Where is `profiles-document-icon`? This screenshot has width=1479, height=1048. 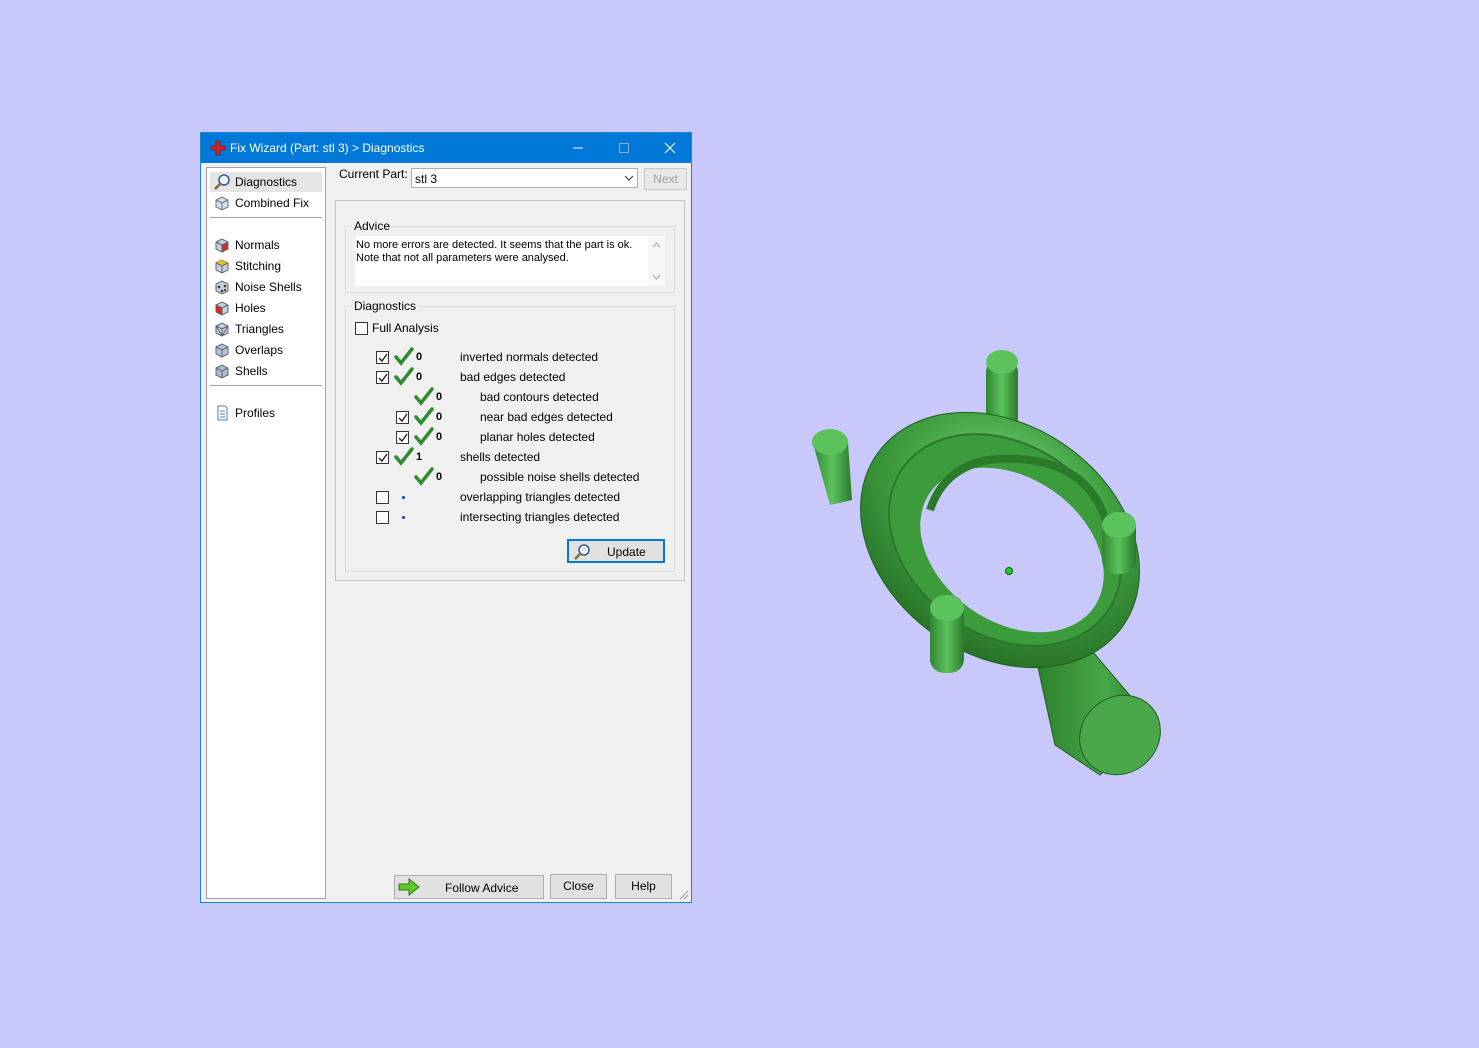
profiles-document-icon is located at coordinates (222, 413).